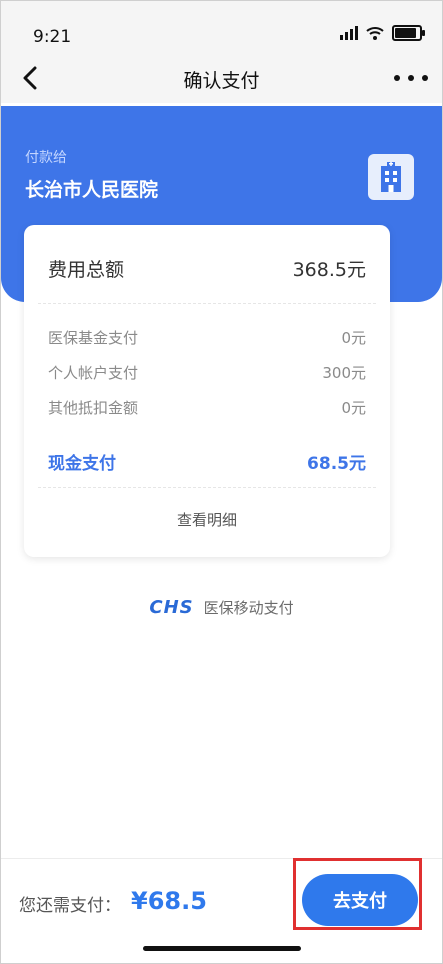  What do you see at coordinates (169, 901) in the screenshot?
I see `amount-due-value: ¥68.5` at bounding box center [169, 901].